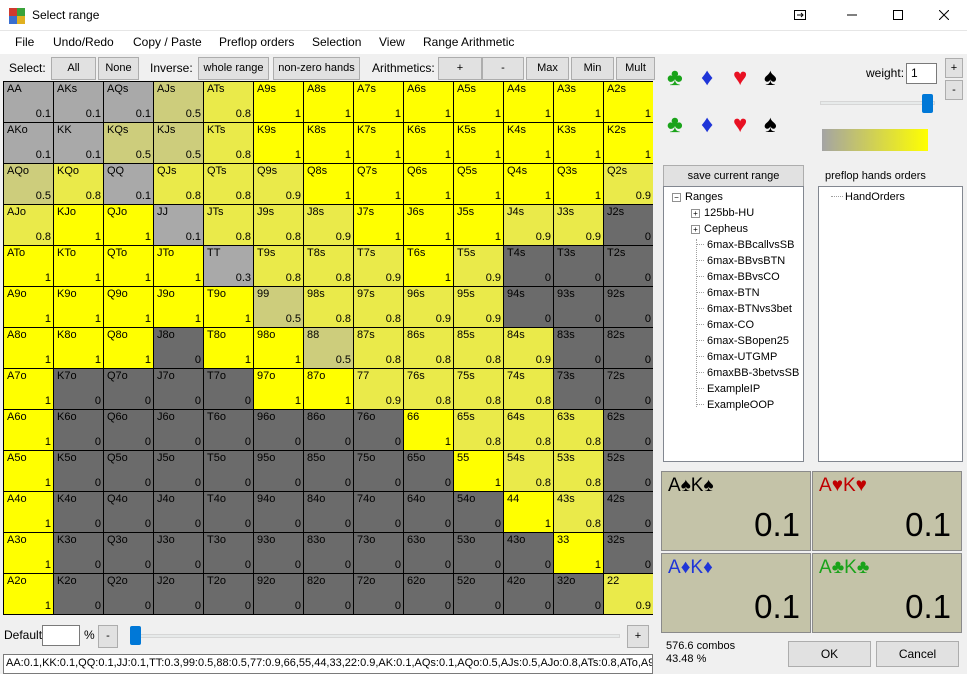 The width and height of the screenshot is (967, 674). What do you see at coordinates (528, 471) in the screenshot?
I see `hand-cell: 54s 0.8` at bounding box center [528, 471].